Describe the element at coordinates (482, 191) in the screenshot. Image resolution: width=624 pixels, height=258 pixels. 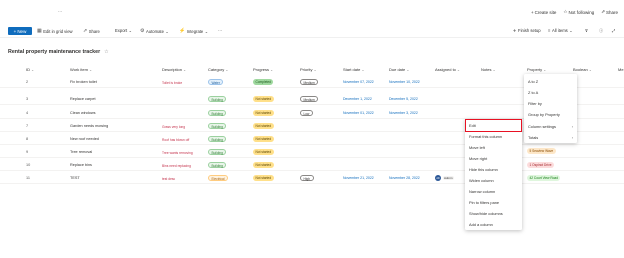
I see `menu-item-narrow-column: Narrow column` at that location.